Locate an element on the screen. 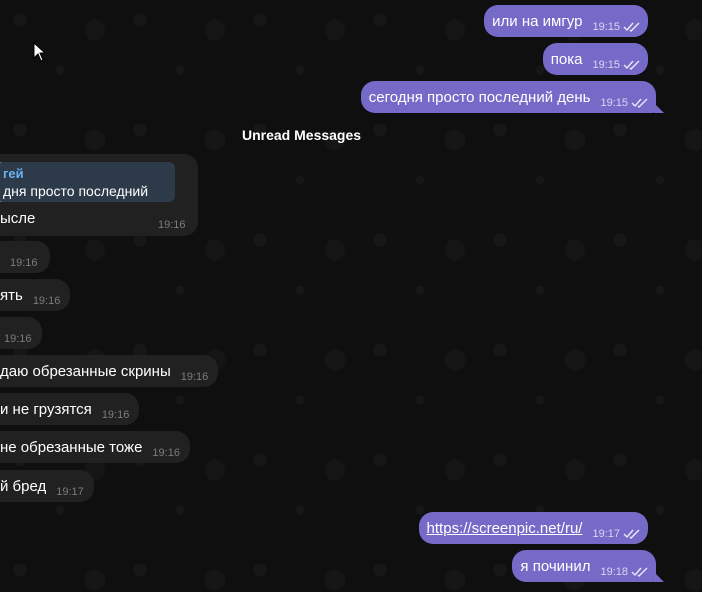 The width and height of the screenshot is (702, 592). message-text: пока is located at coordinates (566, 59).